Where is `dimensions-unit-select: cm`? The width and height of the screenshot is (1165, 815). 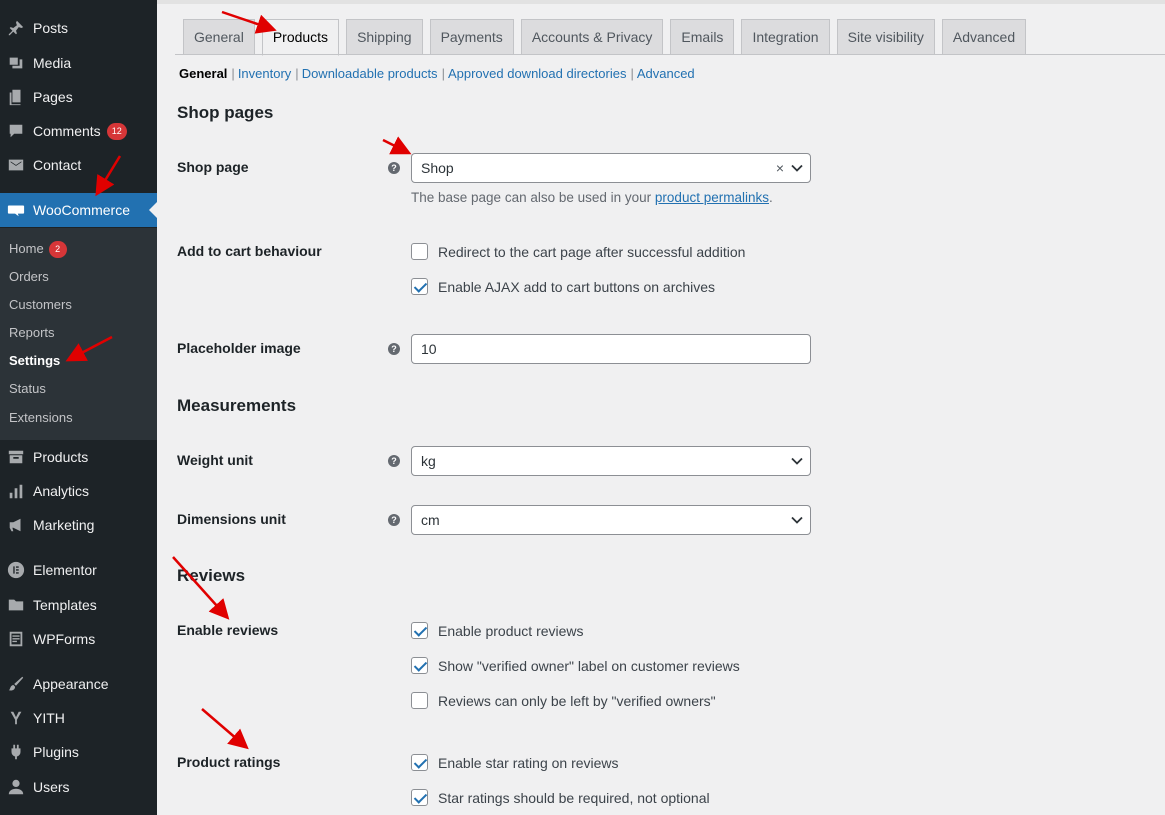
dimensions-unit-select: cm is located at coordinates (611, 520).